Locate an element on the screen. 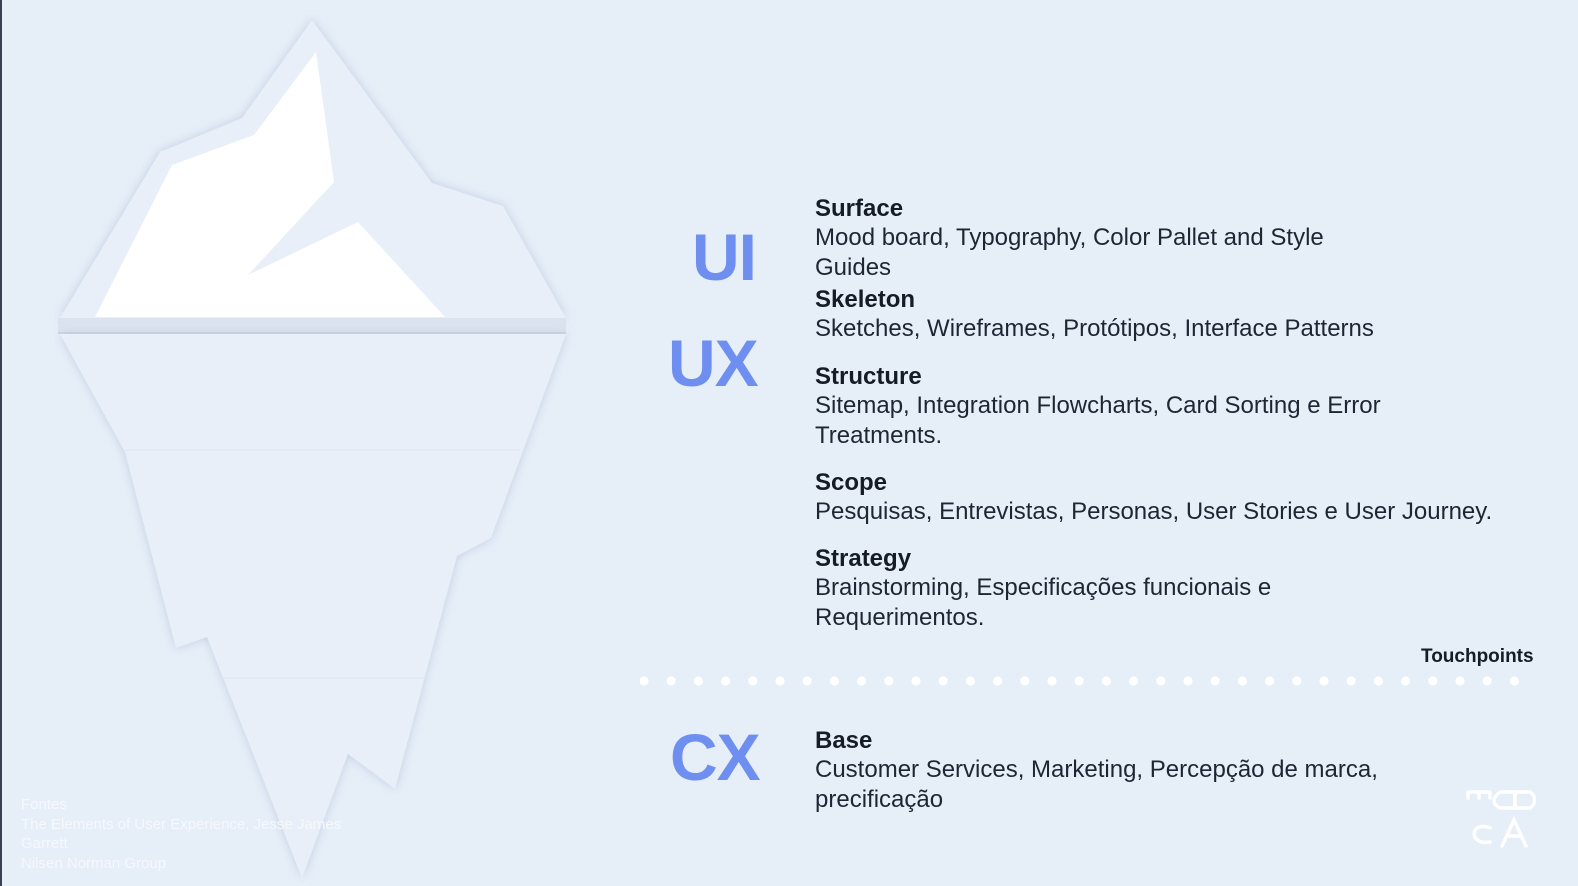 This screenshot has height=886, width=1578. layer-description: Treatments. is located at coordinates (879, 435).